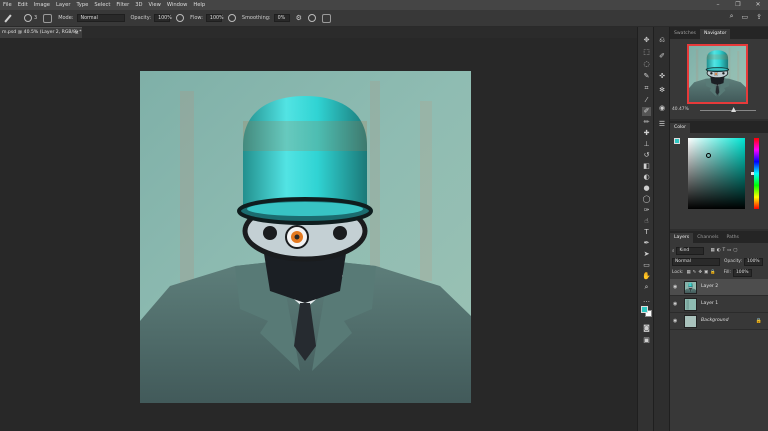 The image size is (768, 431). Describe the element at coordinates (646, 340) in the screenshot. I see `screen-mode-icon: ▣` at that location.